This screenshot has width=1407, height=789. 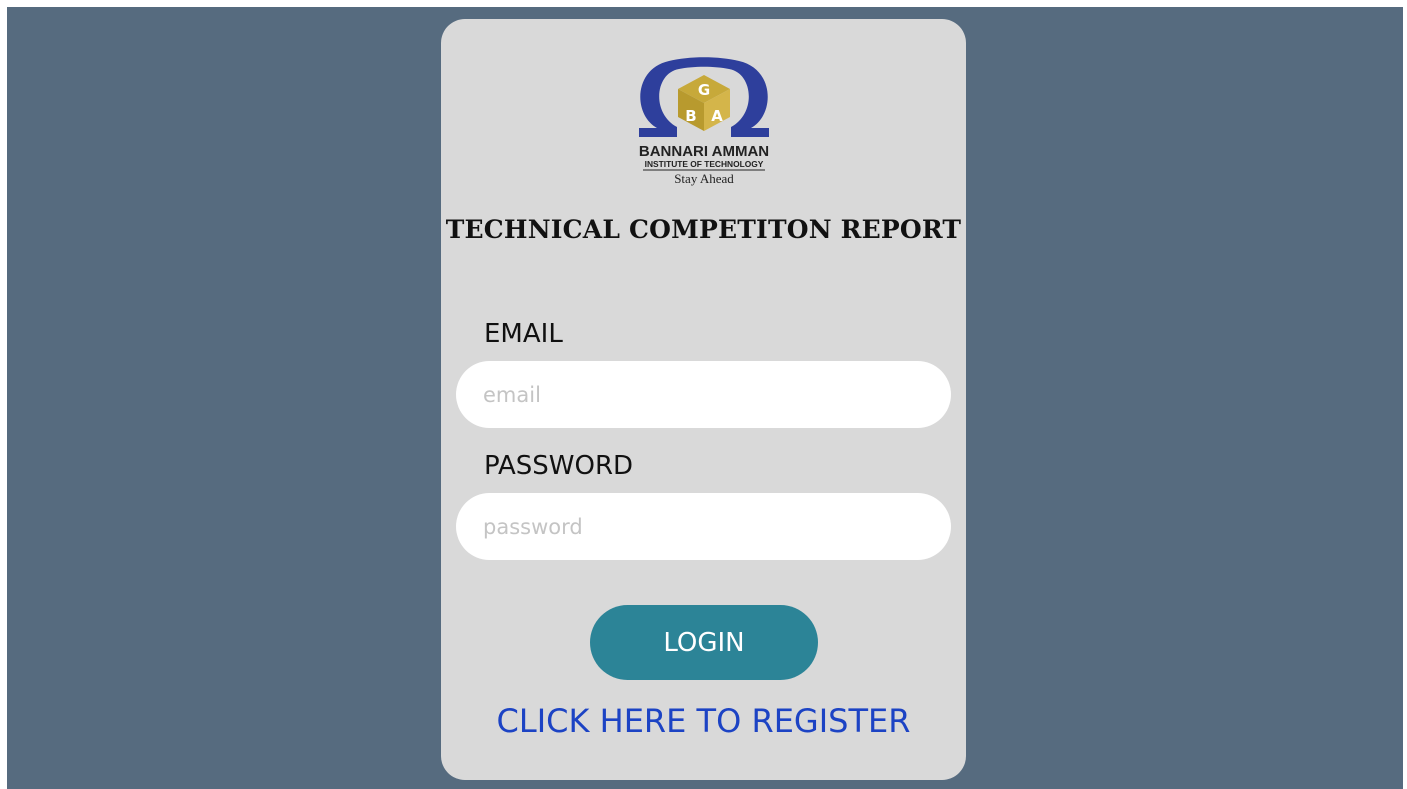 I want to click on email-input, so click(x=703, y=394).